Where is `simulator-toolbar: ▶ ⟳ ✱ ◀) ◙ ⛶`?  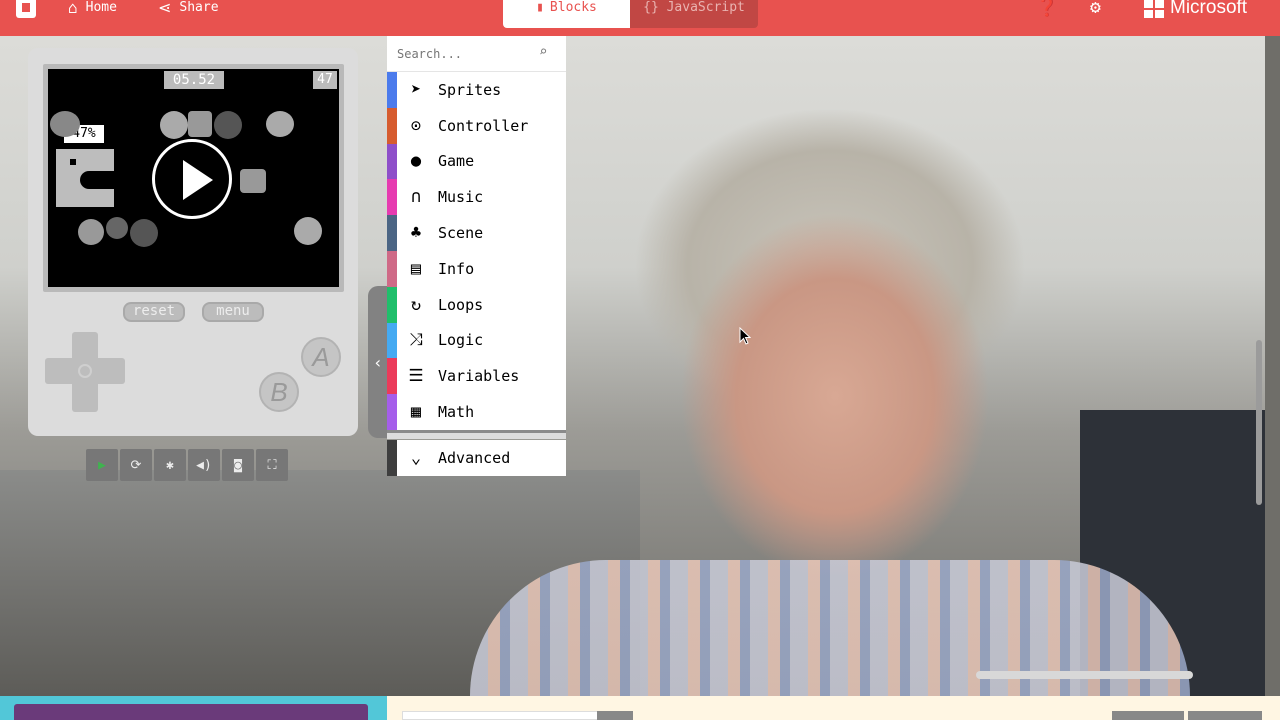
simulator-toolbar: ▶ ⟳ ✱ ◀) ◙ ⛶ is located at coordinates (187, 465).